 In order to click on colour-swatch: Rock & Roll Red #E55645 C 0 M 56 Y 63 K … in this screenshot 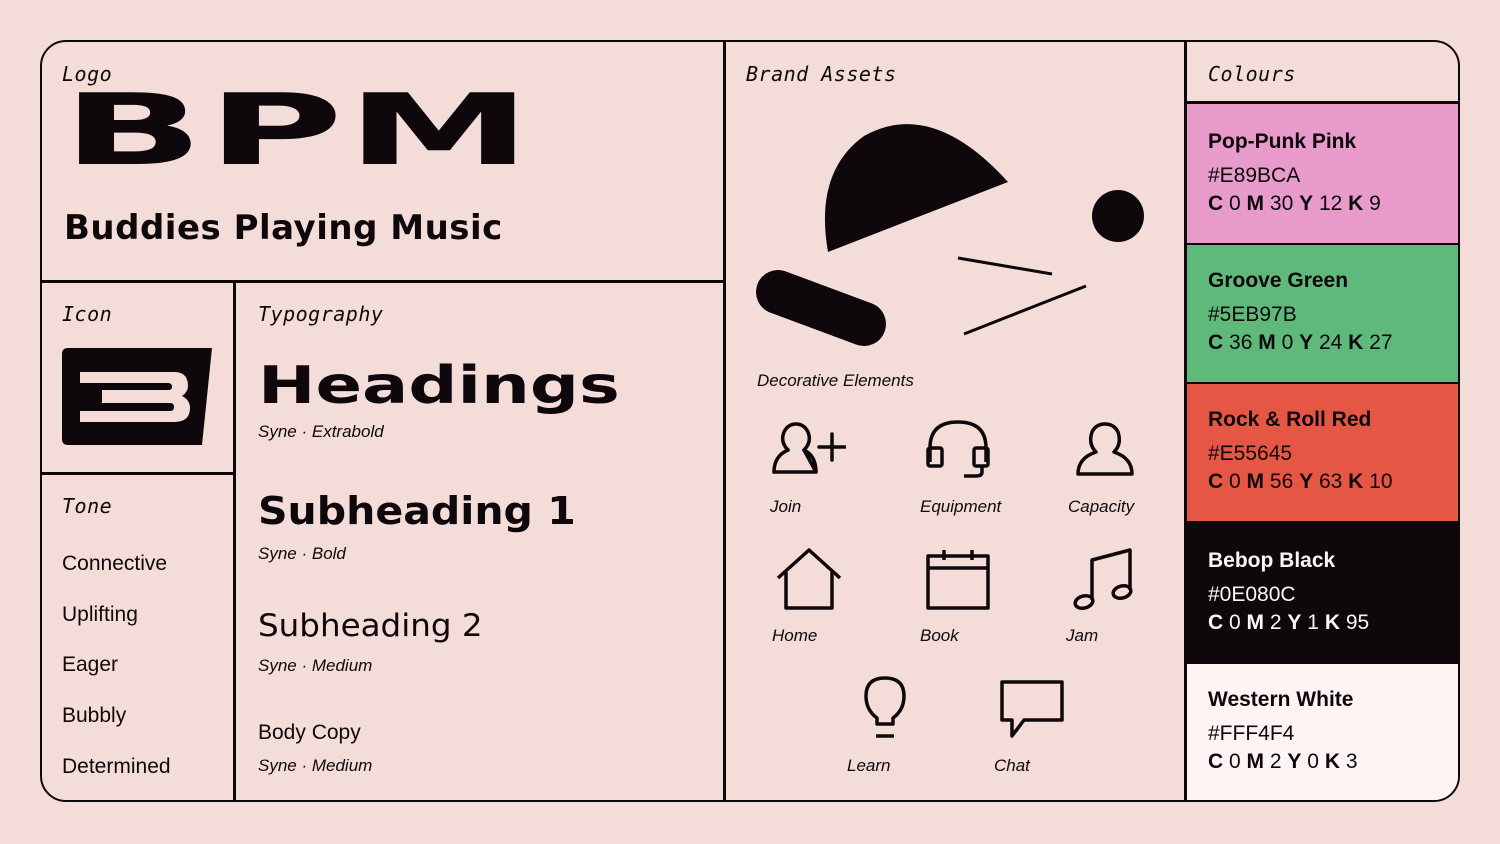, I will do `click(1322, 452)`.